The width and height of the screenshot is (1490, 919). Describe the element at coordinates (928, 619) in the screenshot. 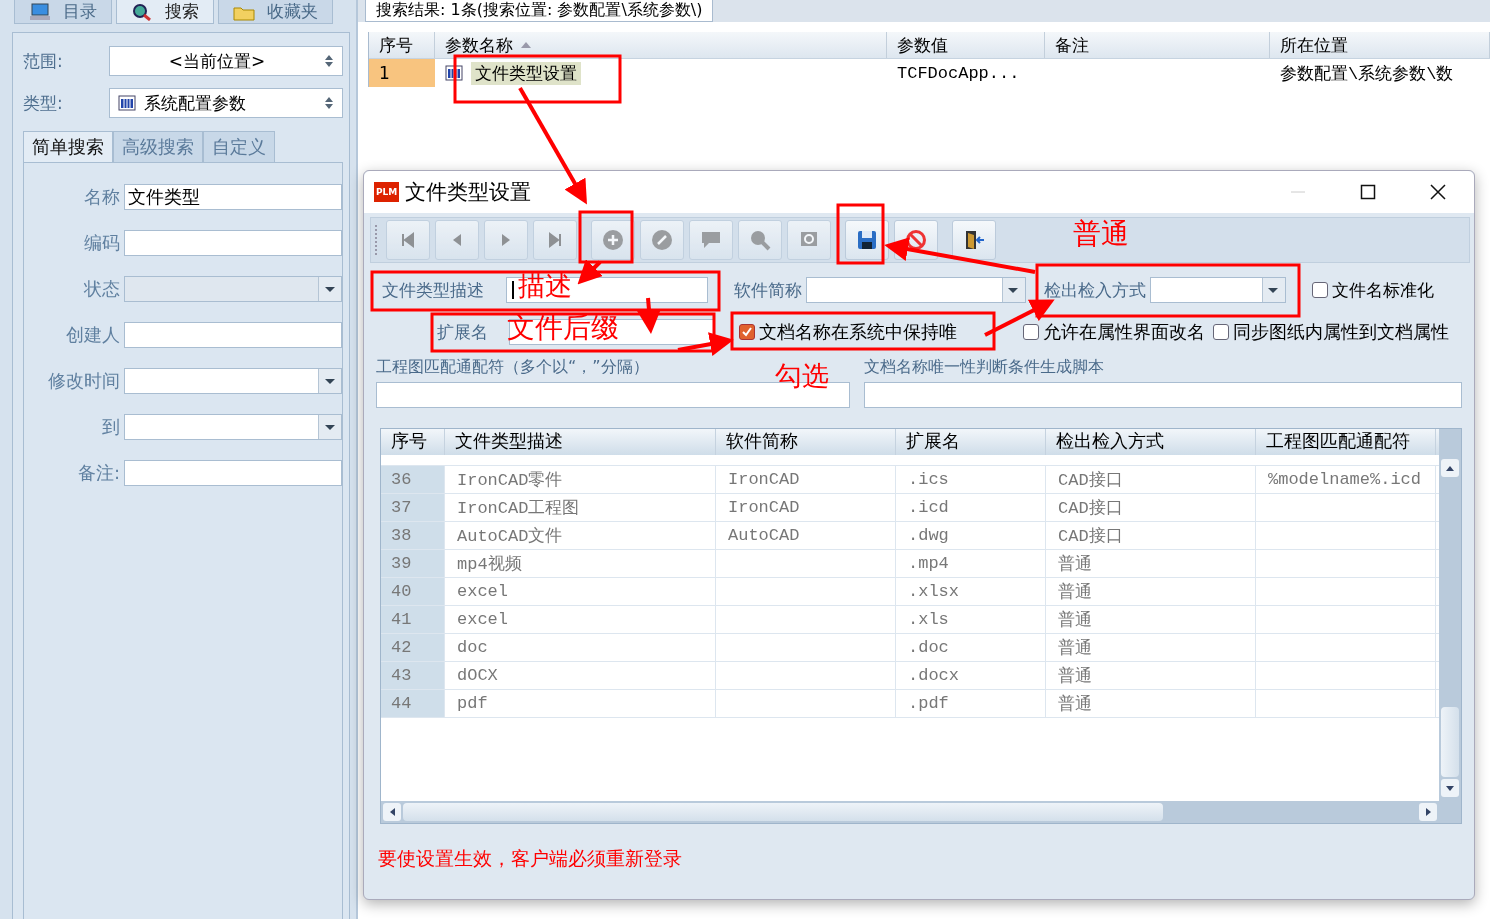

I see `table-cell: .xls` at that location.